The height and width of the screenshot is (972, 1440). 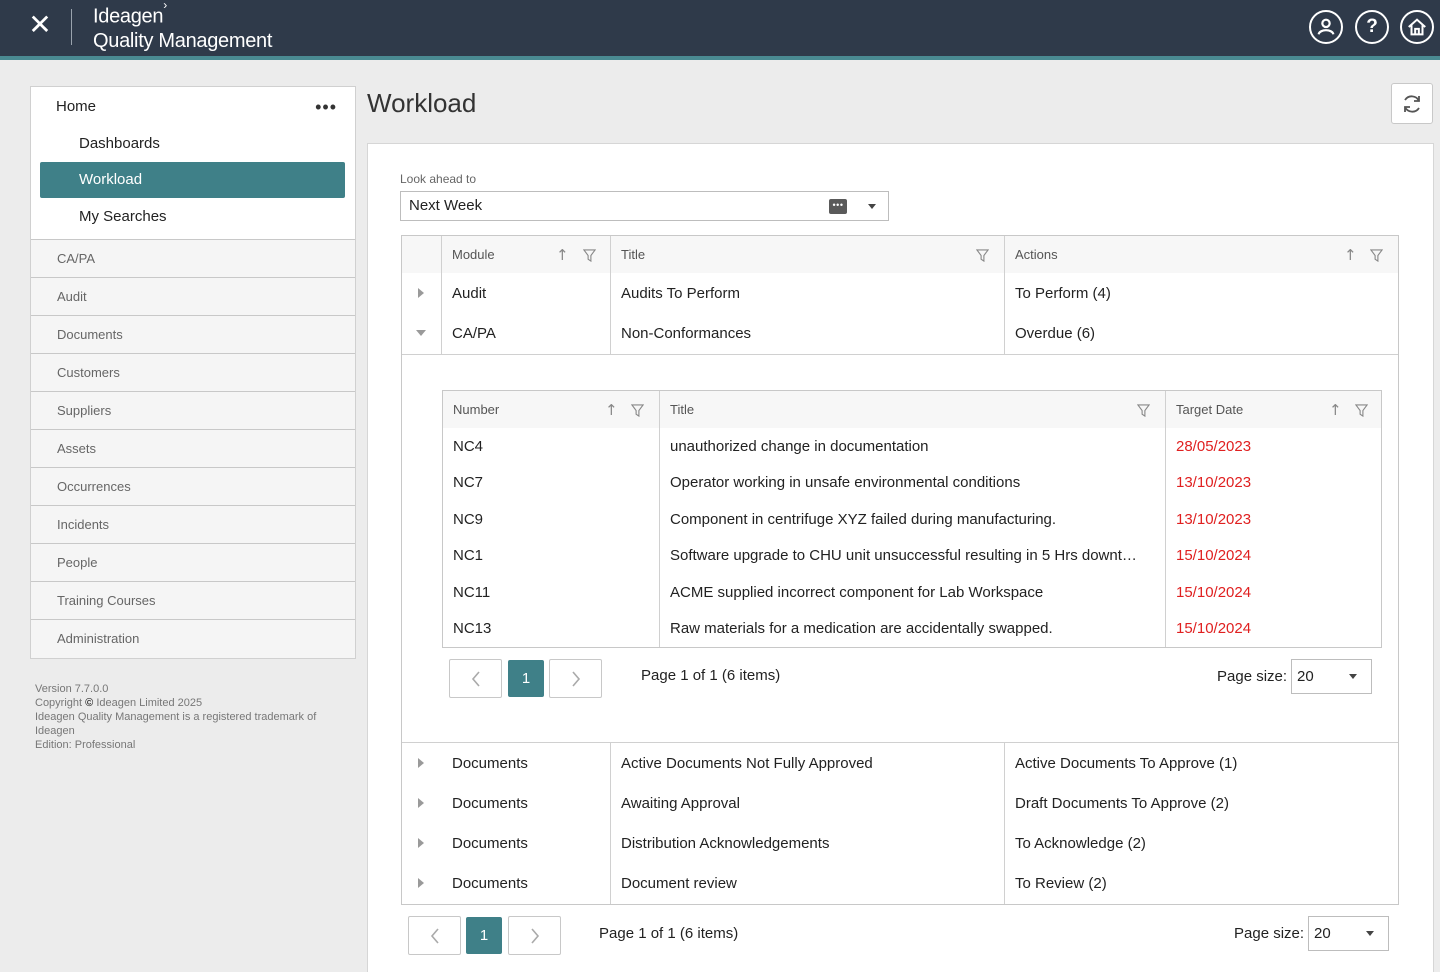 I want to click on detail-grid-header: Number Title Target Date, so click(x=912, y=409).